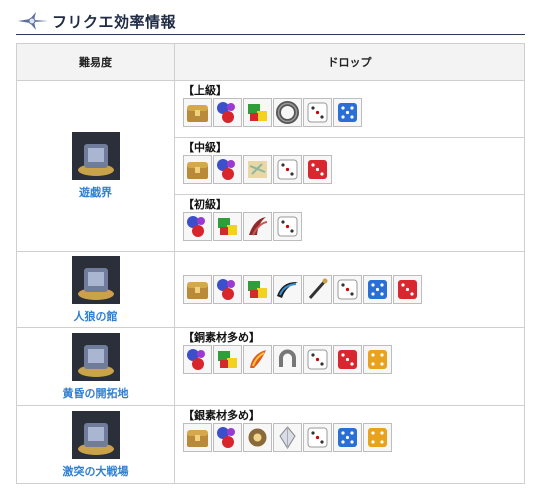 The height and width of the screenshot is (502, 543). Describe the element at coordinates (95, 192) in the screenshot. I see `area-link: 遊戯界` at that location.